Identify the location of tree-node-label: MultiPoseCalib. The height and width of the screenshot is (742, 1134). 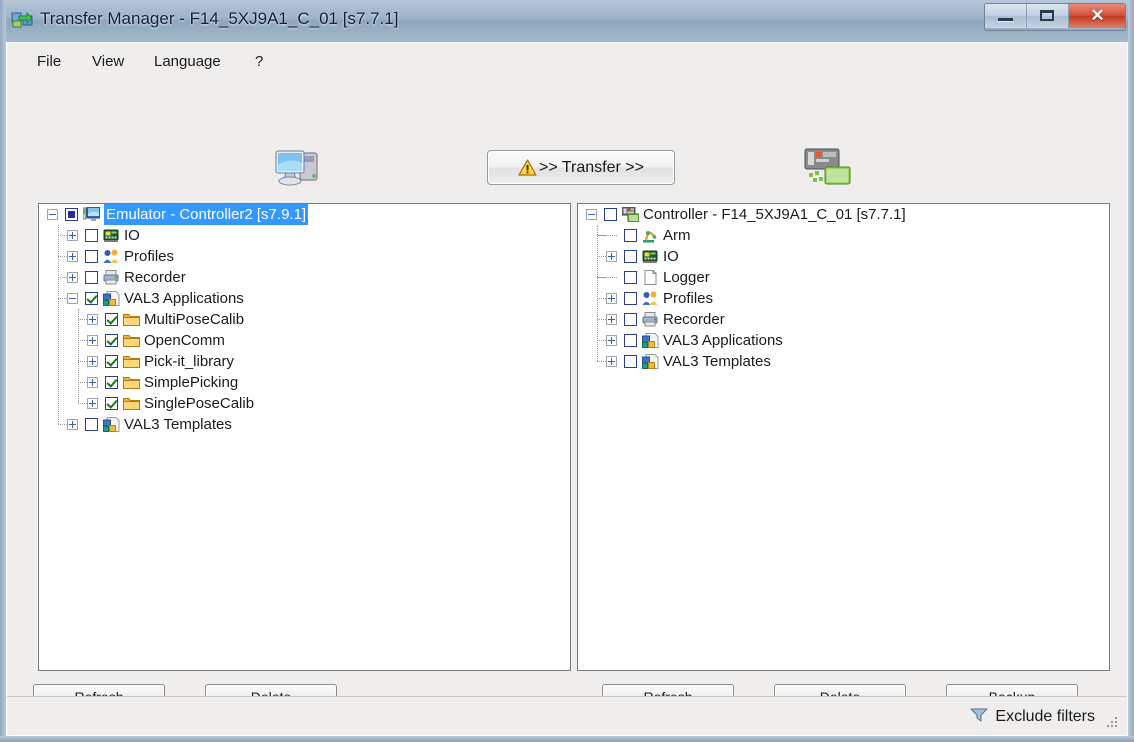
(194, 319).